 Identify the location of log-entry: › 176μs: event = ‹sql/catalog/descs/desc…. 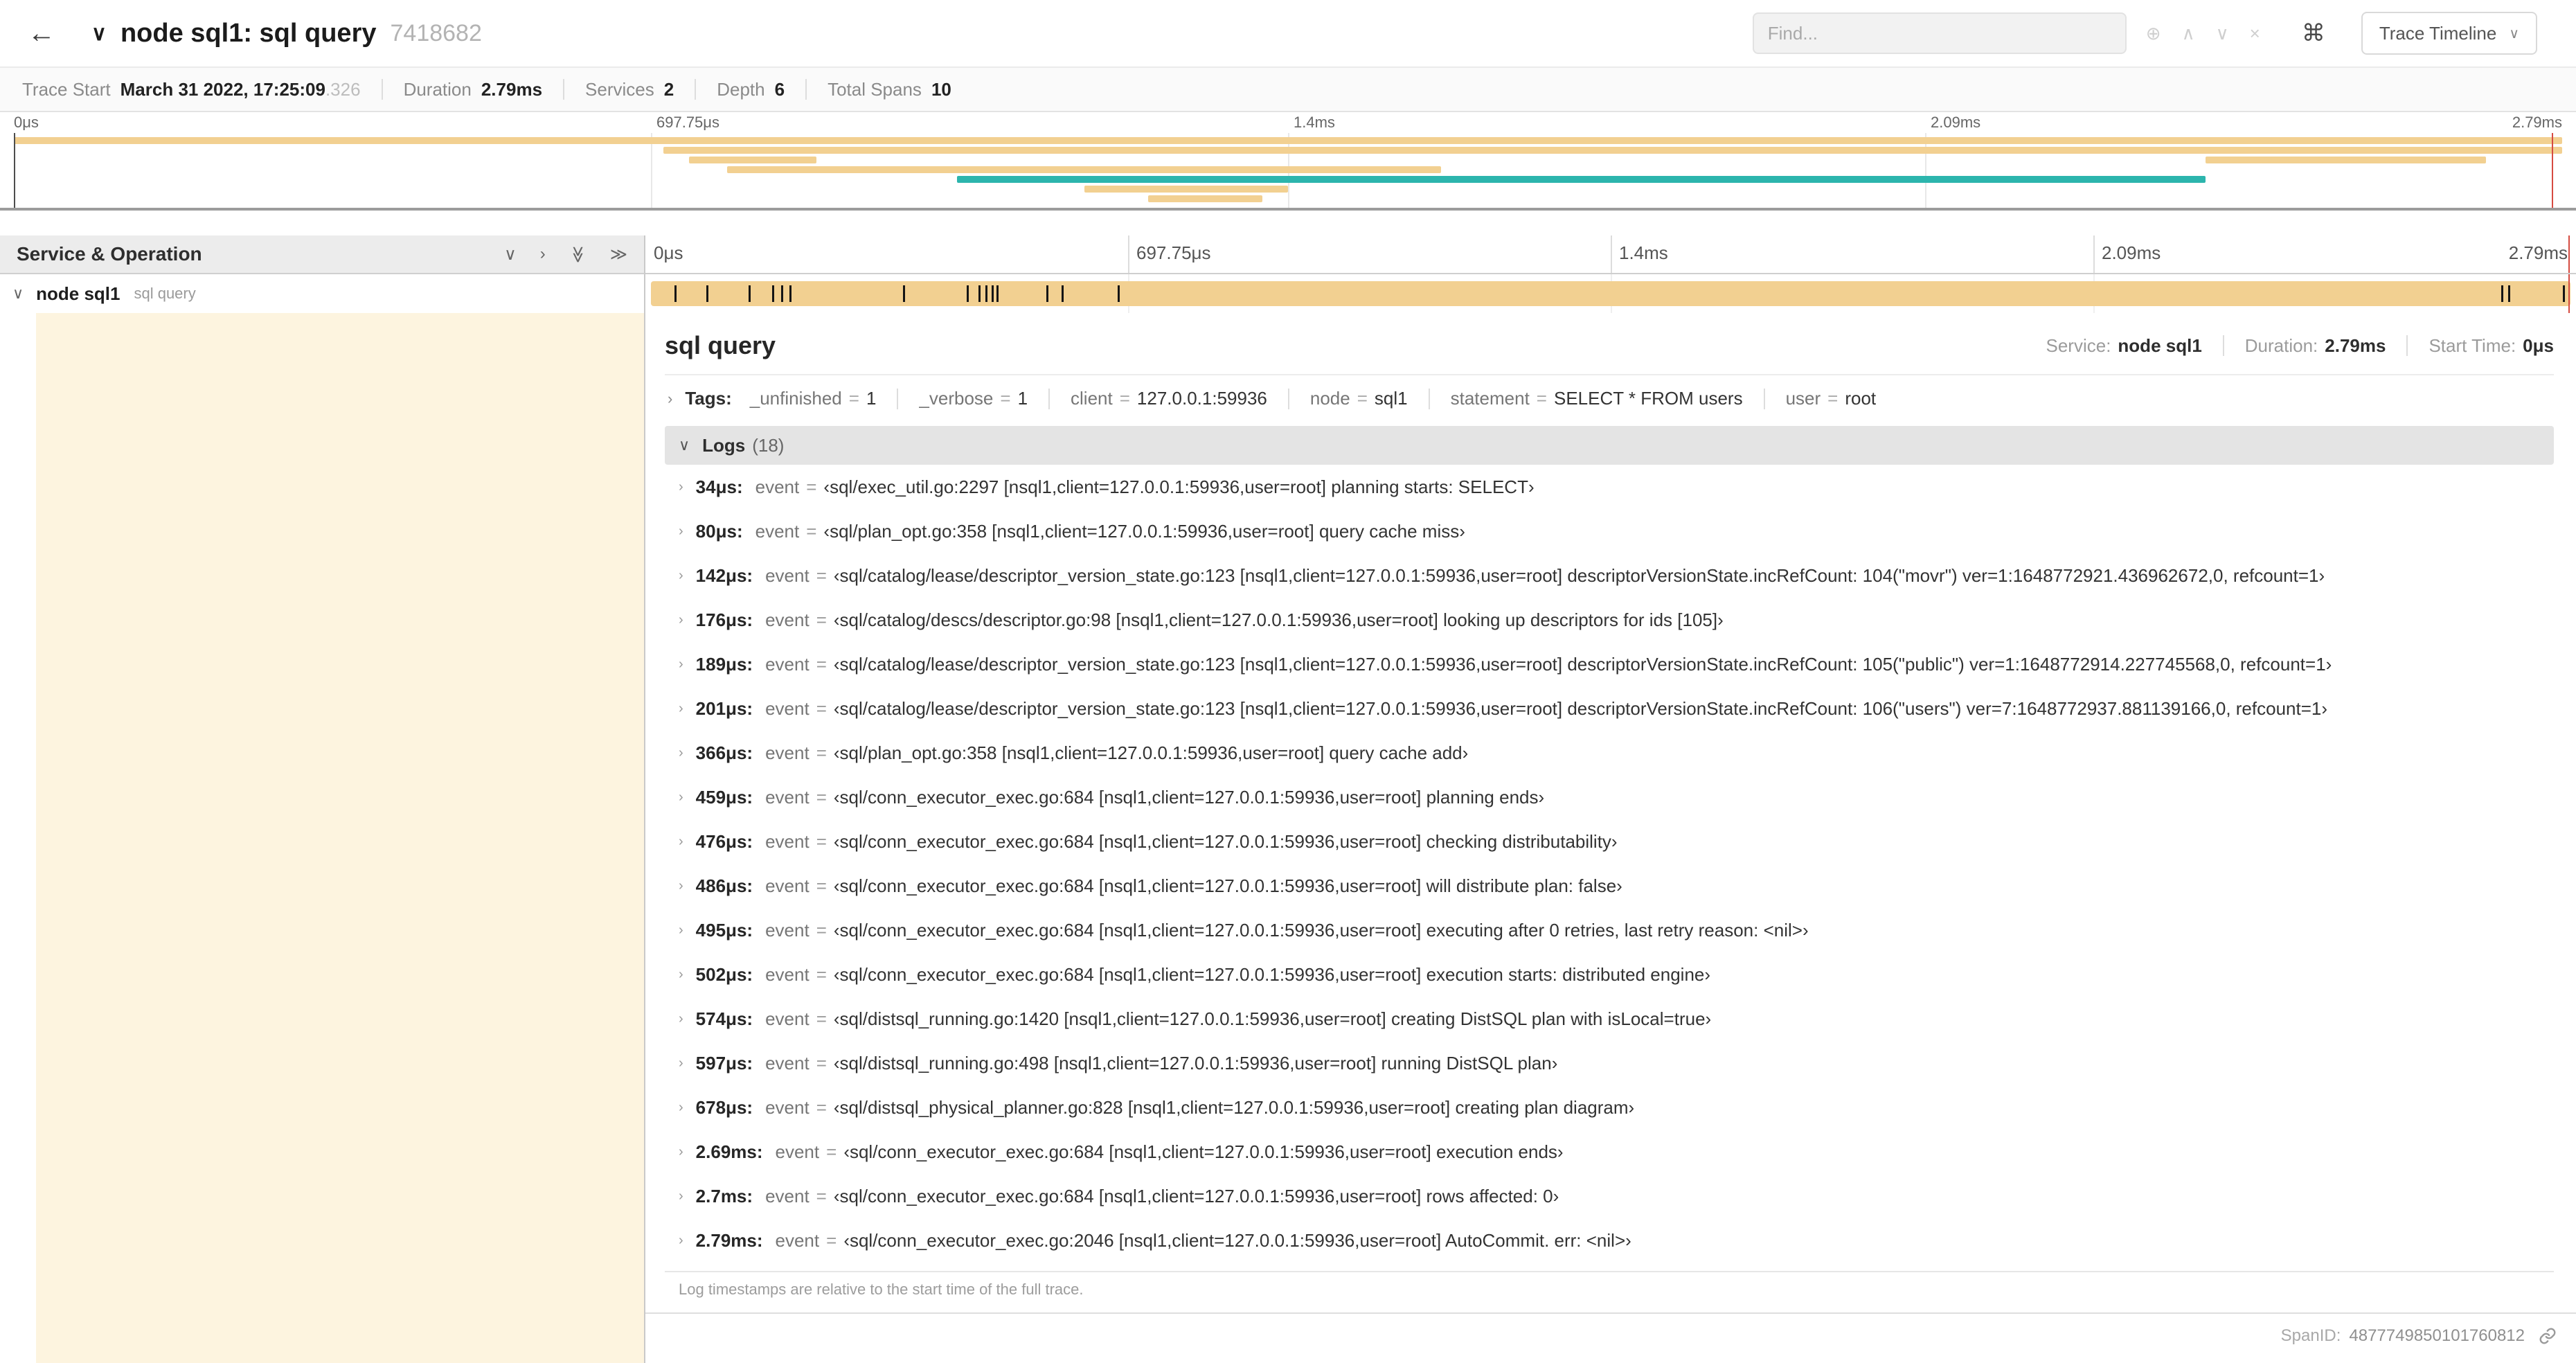
(1609, 620).